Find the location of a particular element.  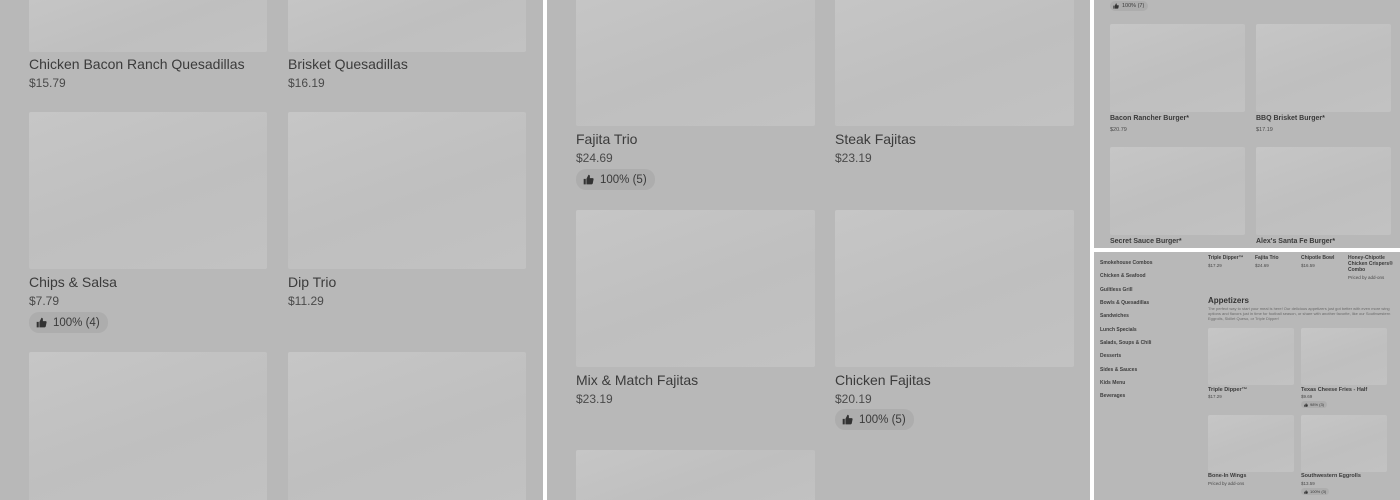

featured-item-name: Fajita Trio is located at coordinates (1267, 258).